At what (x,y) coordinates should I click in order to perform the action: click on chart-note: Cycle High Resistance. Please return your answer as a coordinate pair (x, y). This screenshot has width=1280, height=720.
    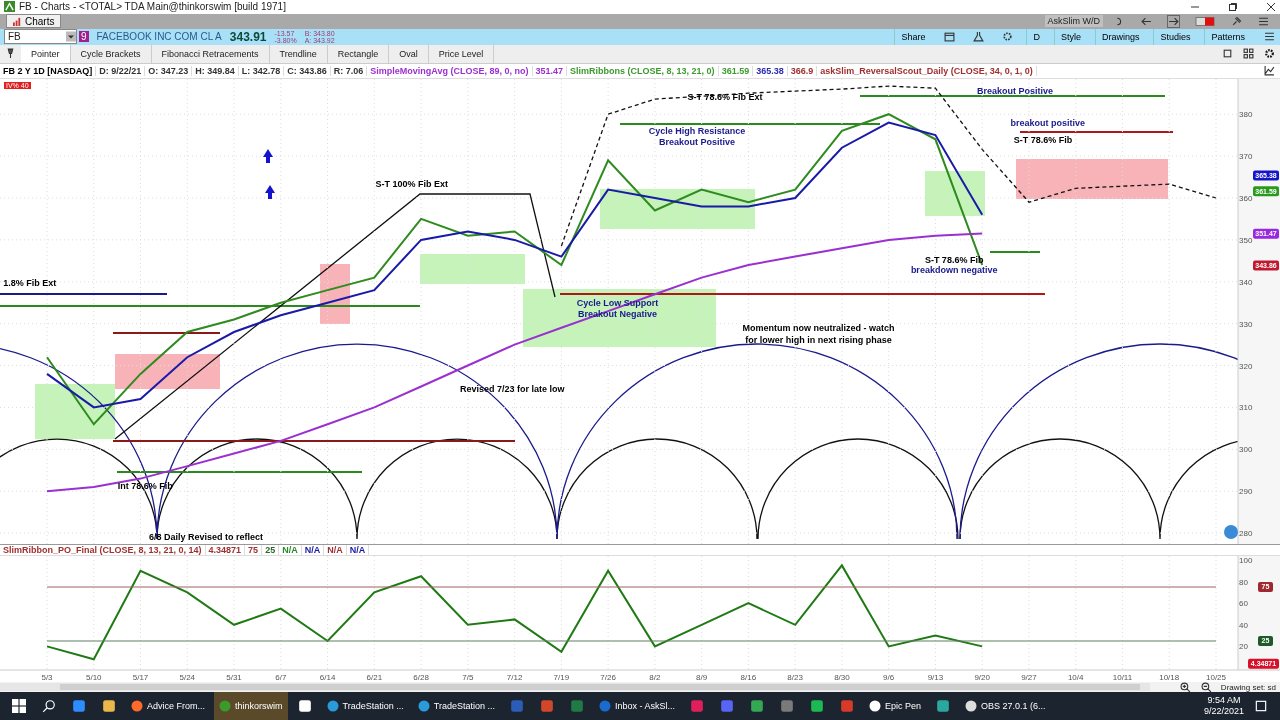
    Looking at the image, I should click on (697, 130).